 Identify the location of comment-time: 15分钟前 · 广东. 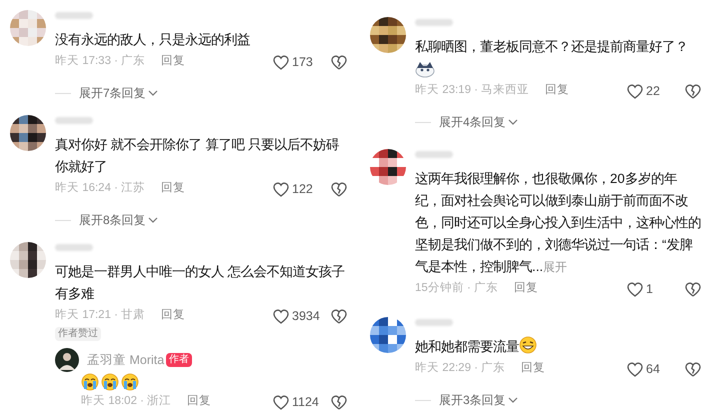
(456, 288).